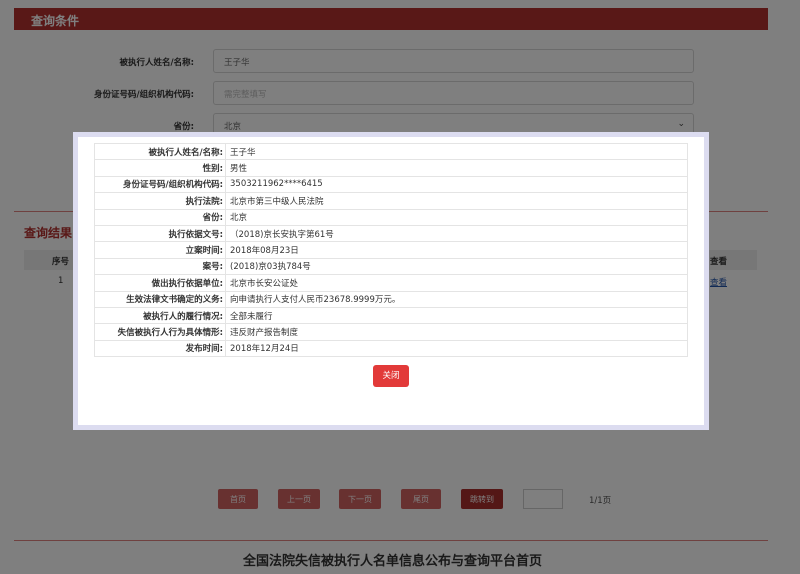 This screenshot has height=574, width=800. I want to click on detail-row: 做出执行依据单位: 北京市长安公证处, so click(391, 283).